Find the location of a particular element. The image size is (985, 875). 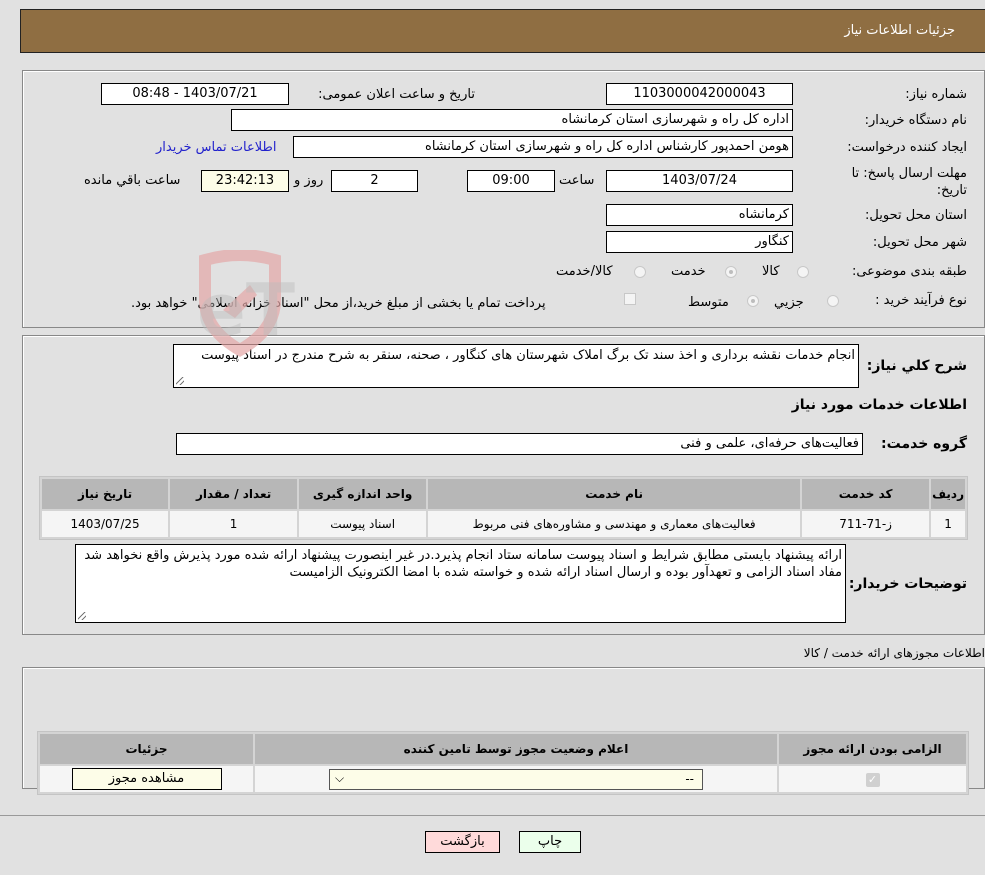

col-header-name: نام خدمت is located at coordinates (614, 494).